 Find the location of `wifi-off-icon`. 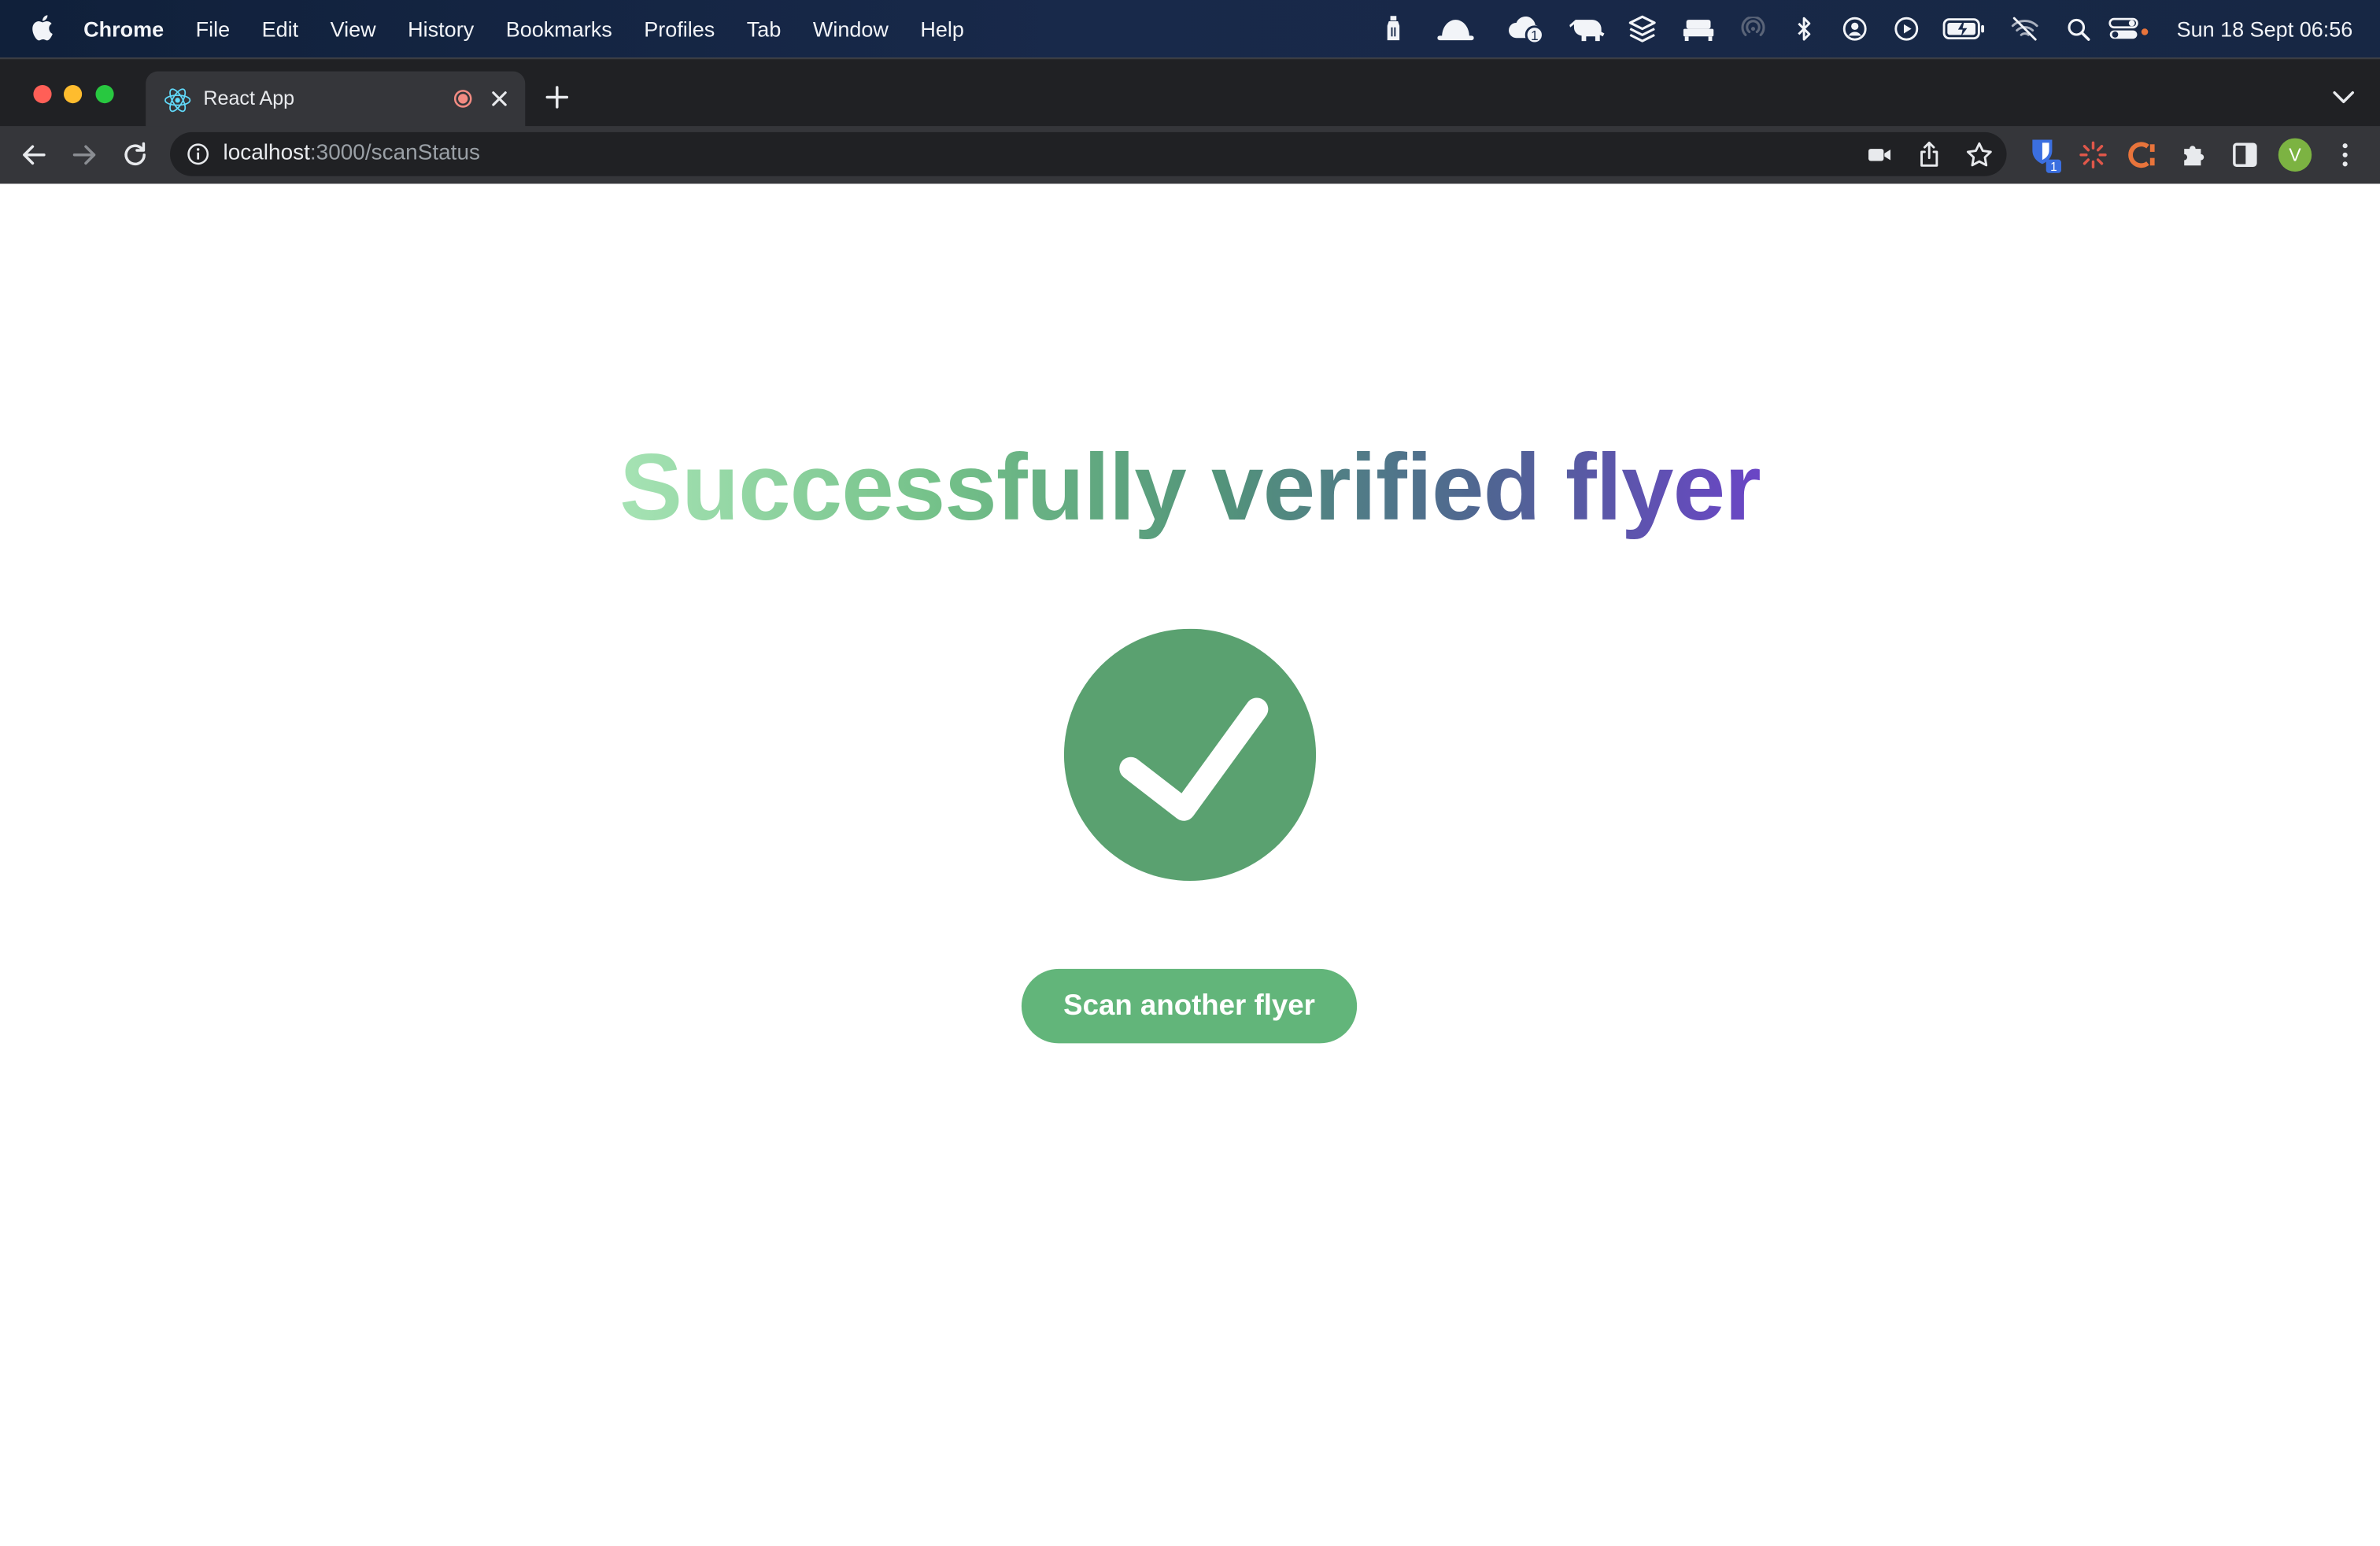

wifi-off-icon is located at coordinates (2024, 28).